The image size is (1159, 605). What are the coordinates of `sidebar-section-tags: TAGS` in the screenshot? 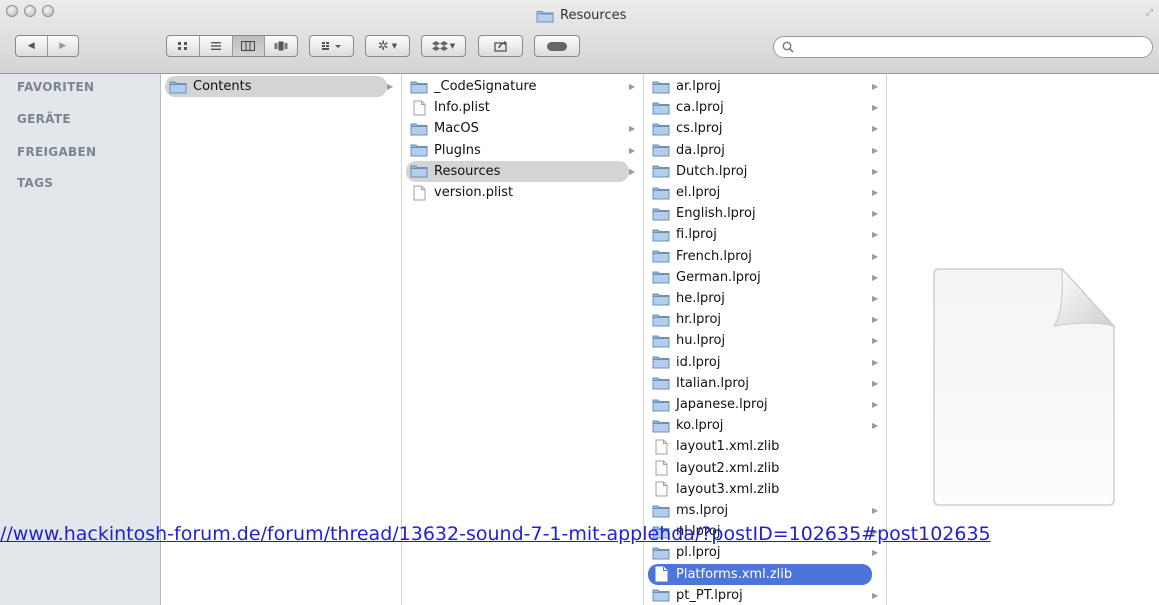 It's located at (35, 183).